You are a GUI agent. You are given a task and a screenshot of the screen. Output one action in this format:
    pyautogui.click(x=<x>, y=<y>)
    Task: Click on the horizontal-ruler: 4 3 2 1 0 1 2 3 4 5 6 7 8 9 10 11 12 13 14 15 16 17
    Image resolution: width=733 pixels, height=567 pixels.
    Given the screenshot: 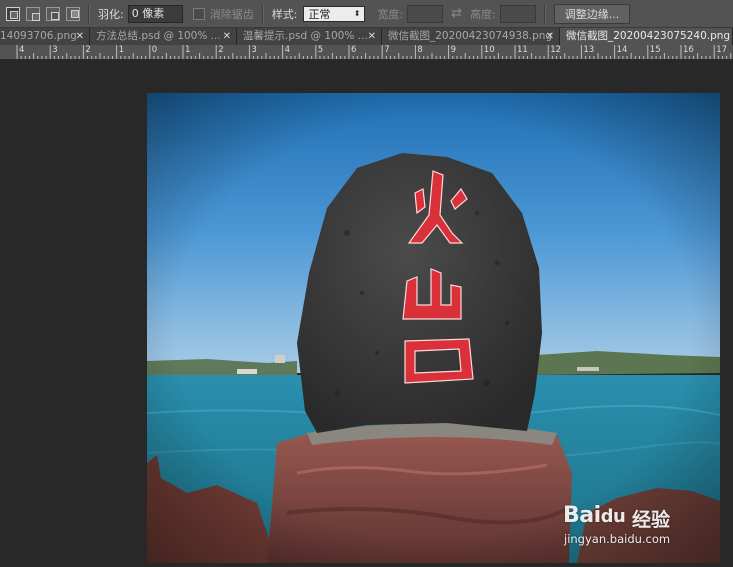 What is the action you would take?
    pyautogui.click(x=366, y=52)
    